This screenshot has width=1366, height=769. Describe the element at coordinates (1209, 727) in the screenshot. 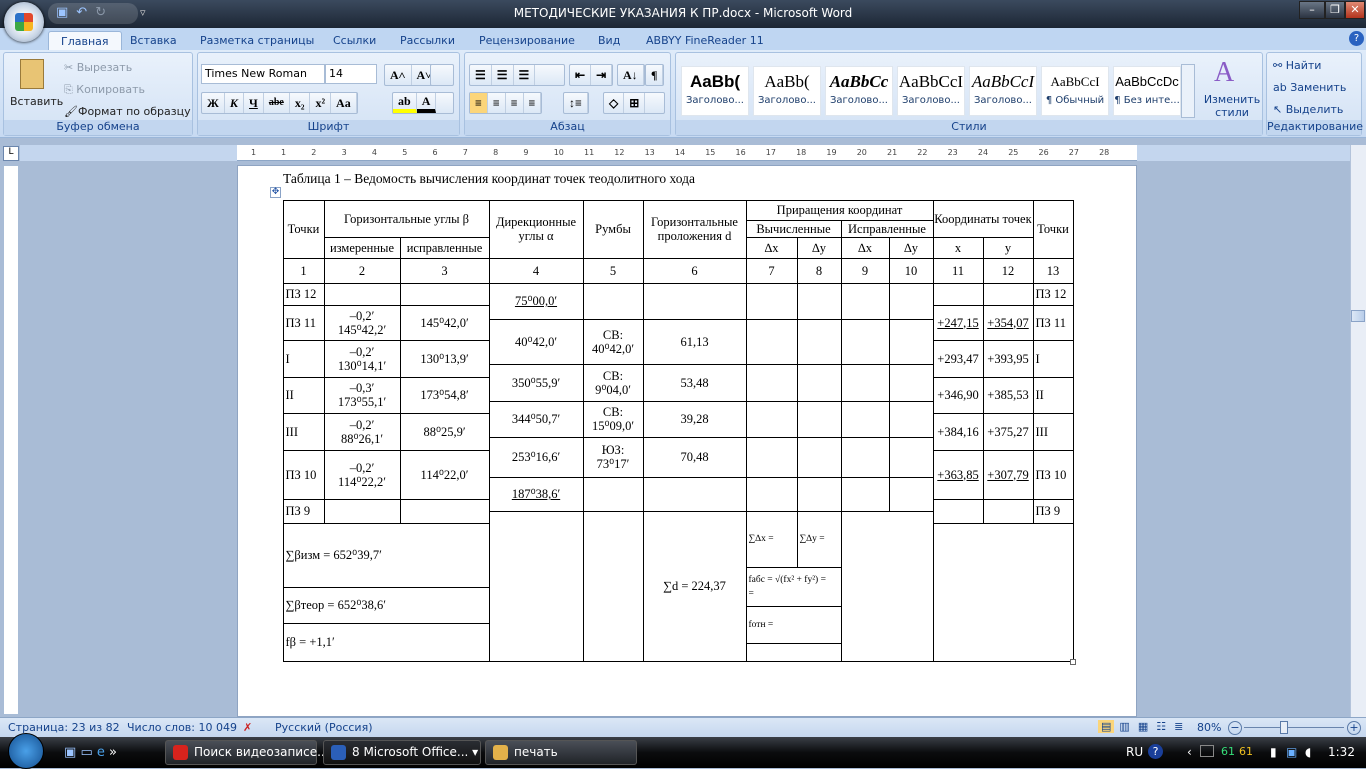

I see `zoom-level: 80%` at that location.